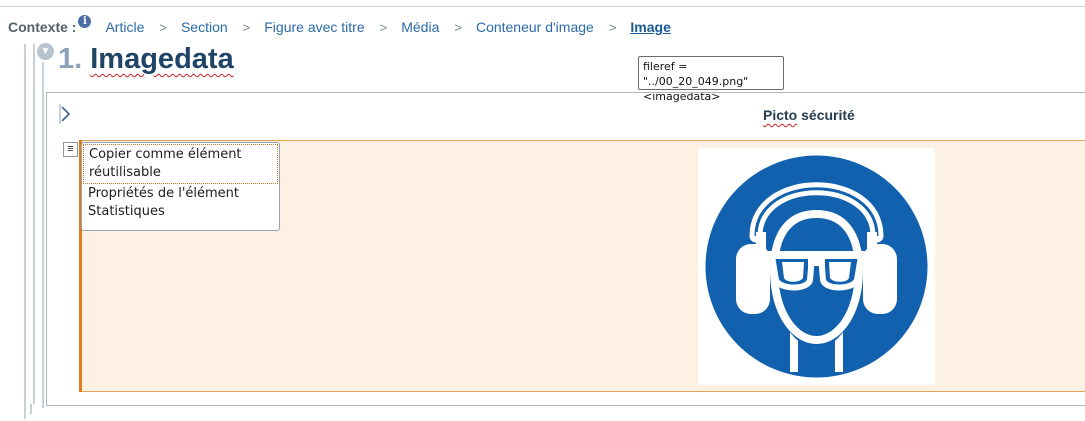  I want to click on safety-pictogram-image, so click(816, 266).